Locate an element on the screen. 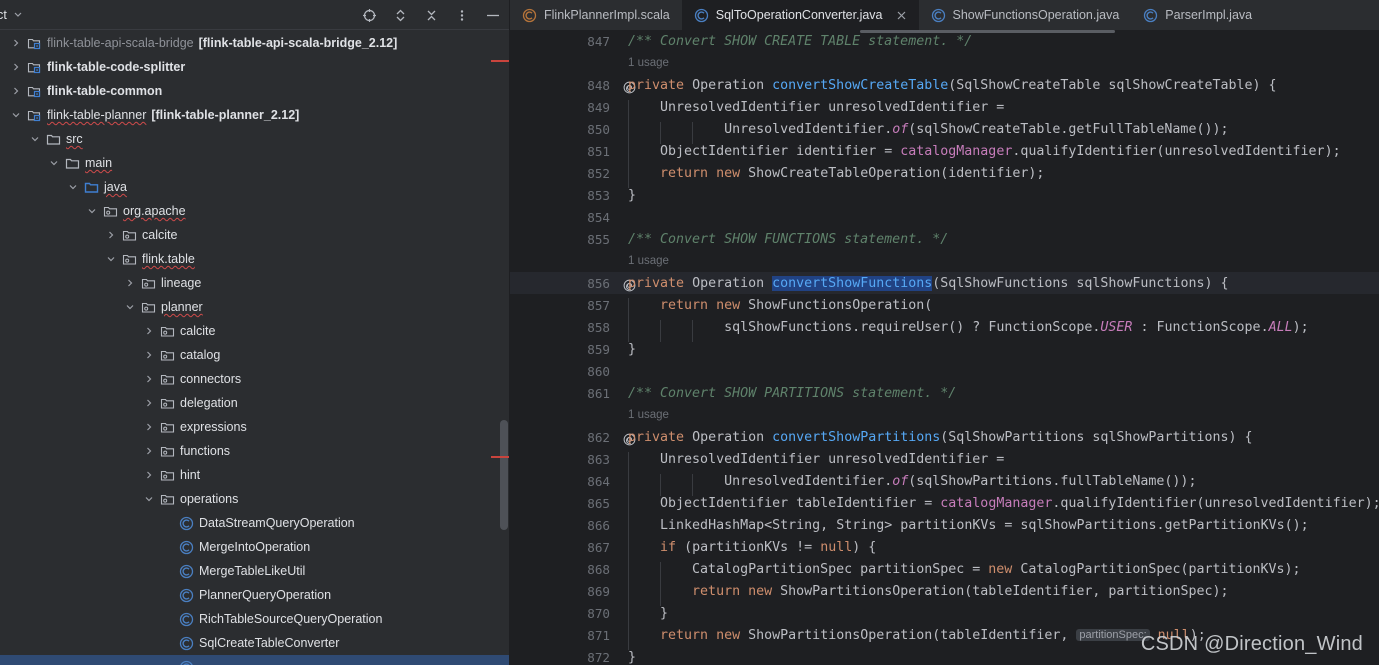 The width and height of the screenshot is (1379, 665). tree-item-datastreamqueryoperation: DataStreamQueryOperation is located at coordinates (254, 523).